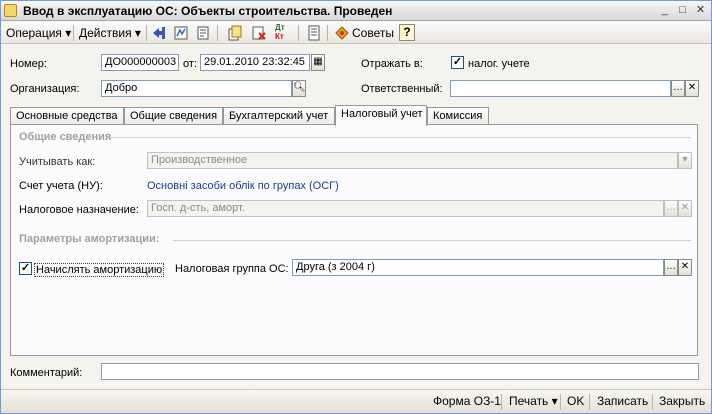  I want to click on comment-label: Комментарий:, so click(46, 373).